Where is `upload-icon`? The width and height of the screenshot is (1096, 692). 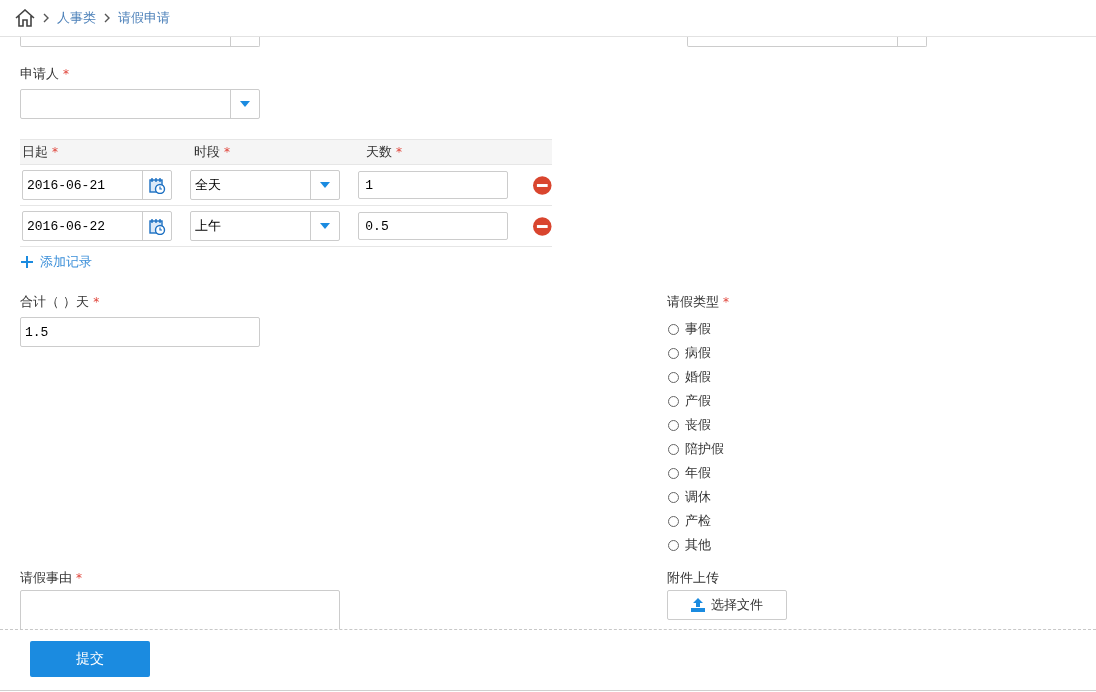
upload-icon is located at coordinates (698, 605).